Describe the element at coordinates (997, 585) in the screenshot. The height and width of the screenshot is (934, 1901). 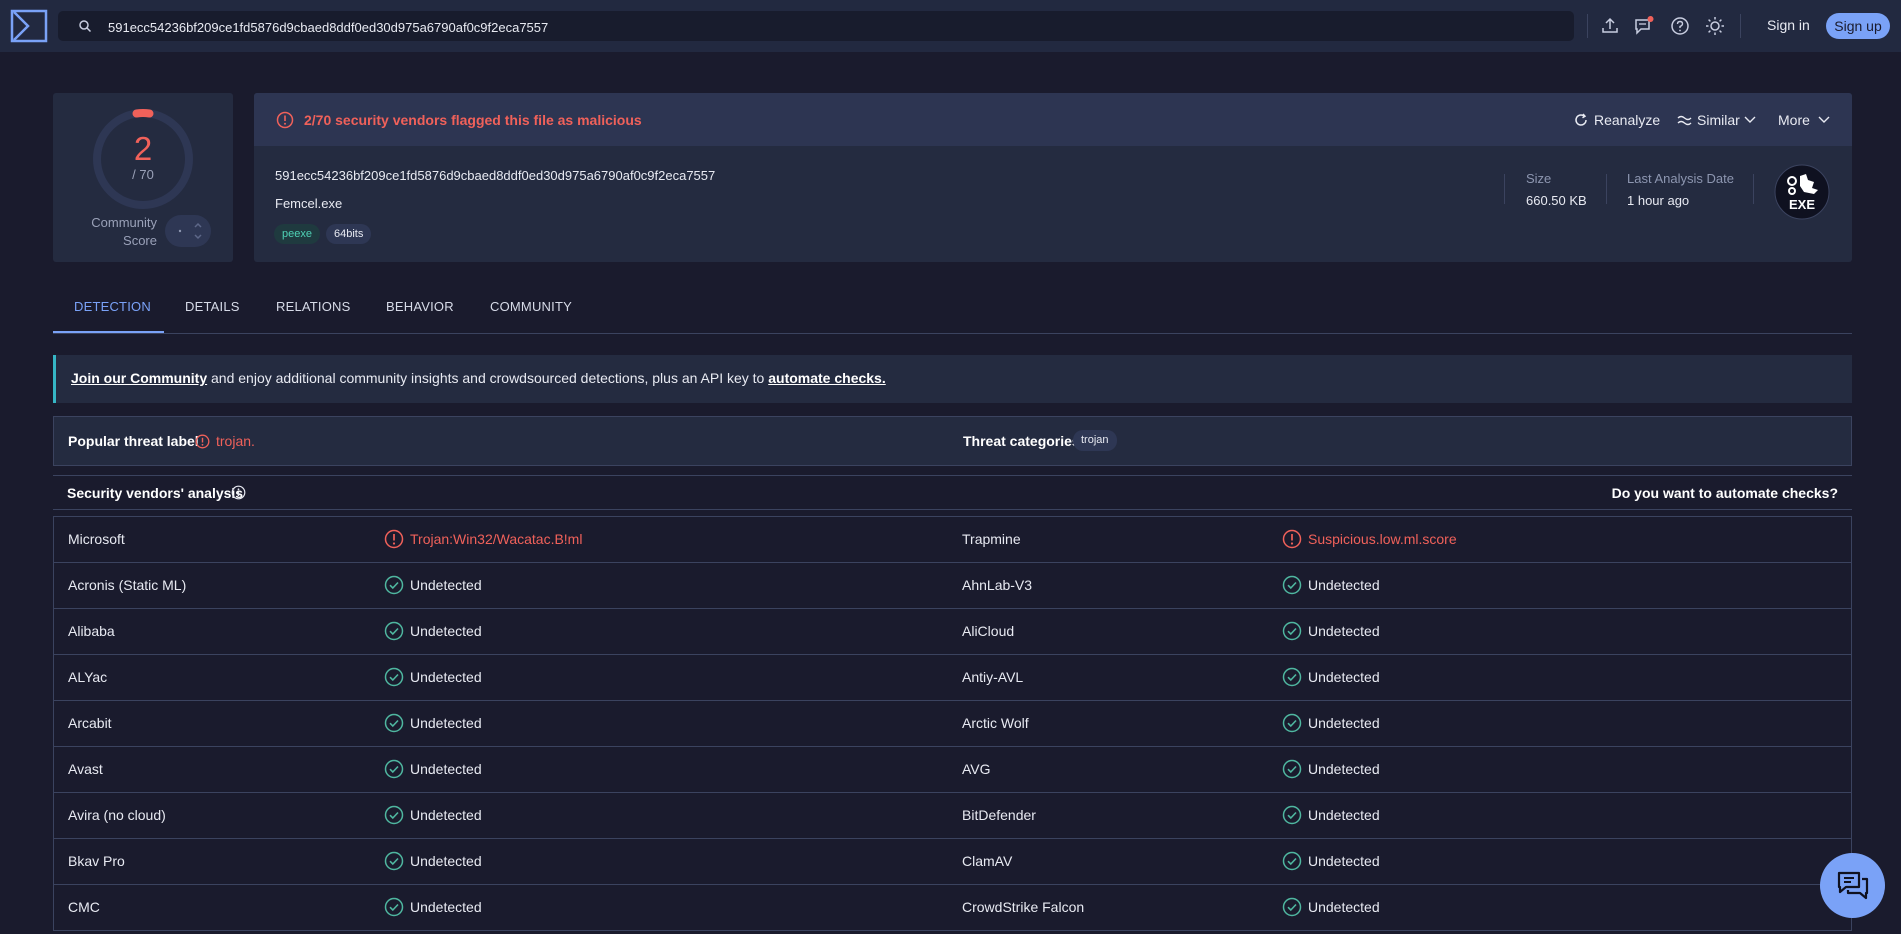
I see `vendor-name: AhnLab-V3` at that location.